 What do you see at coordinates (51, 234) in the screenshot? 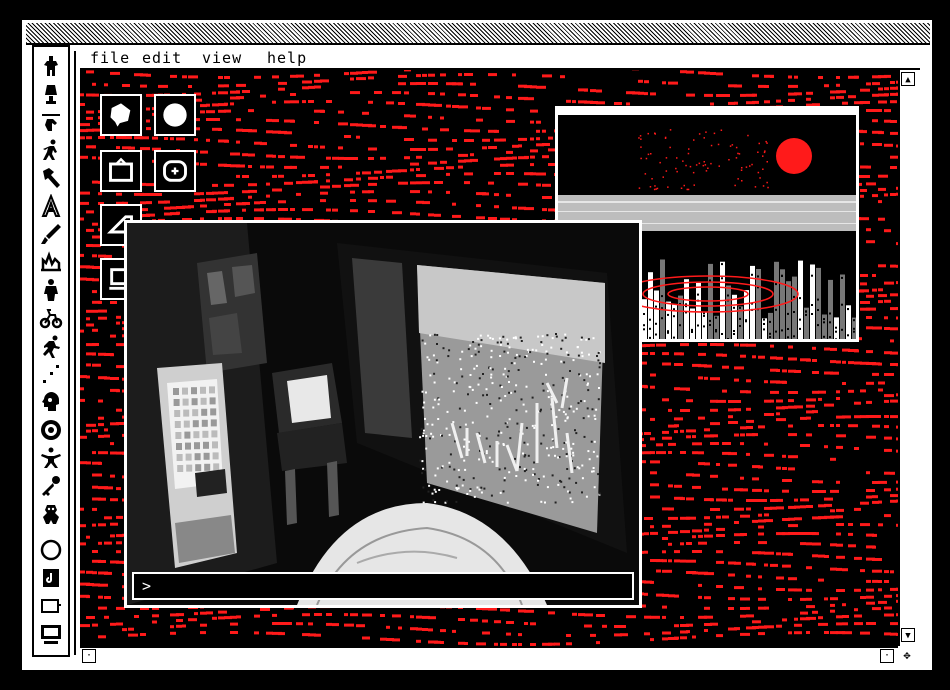
I see `brush-icon` at bounding box center [51, 234].